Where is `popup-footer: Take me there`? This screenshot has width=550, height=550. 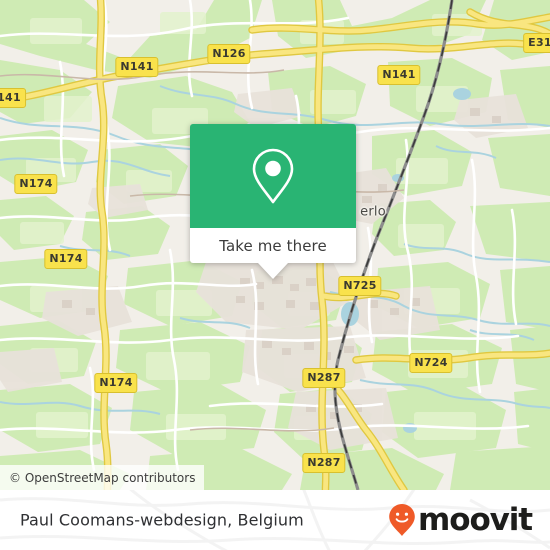
popup-footer: Take me there is located at coordinates (273, 253).